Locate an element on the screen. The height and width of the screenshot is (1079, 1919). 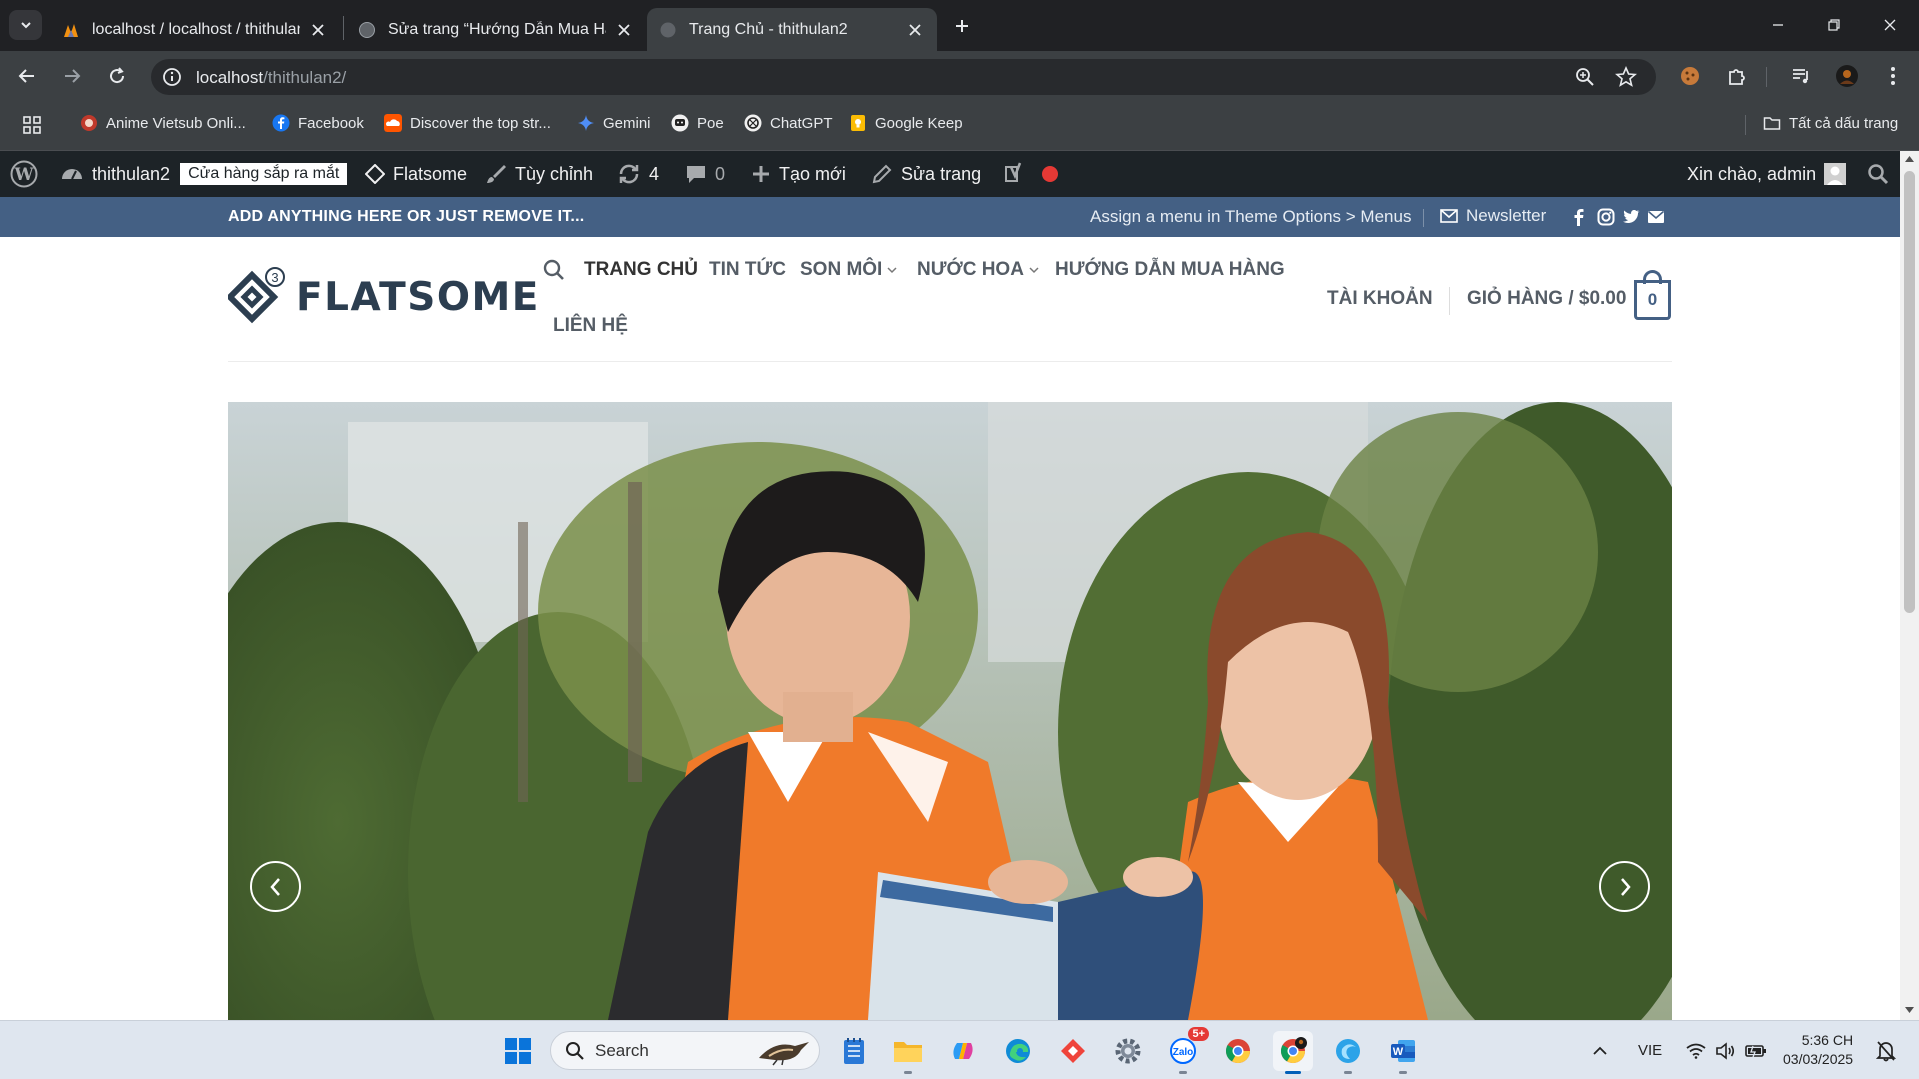
record-dot-icon is located at coordinates (1050, 174).